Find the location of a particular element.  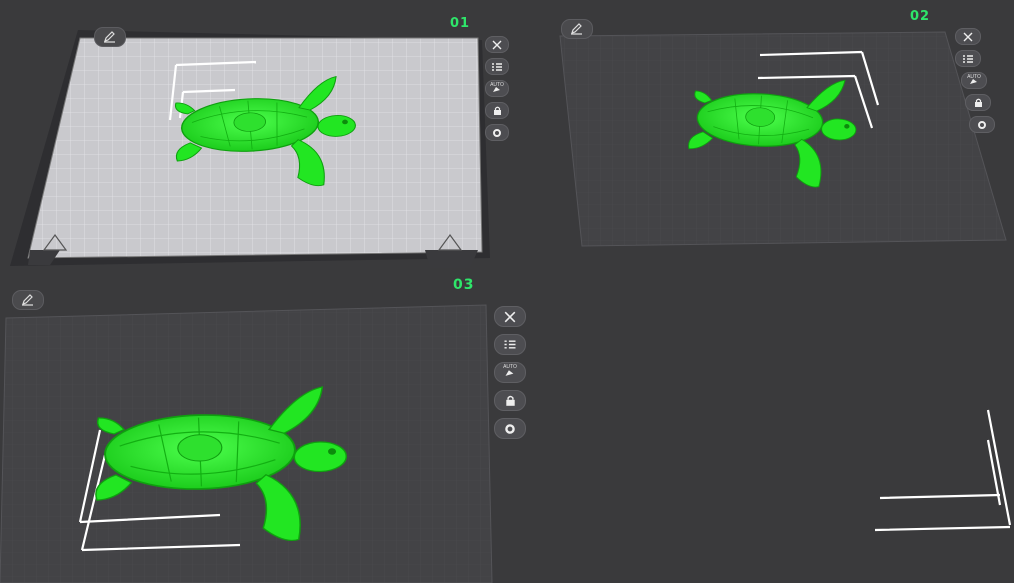

plate-number-01: 01 is located at coordinates (460, 23).